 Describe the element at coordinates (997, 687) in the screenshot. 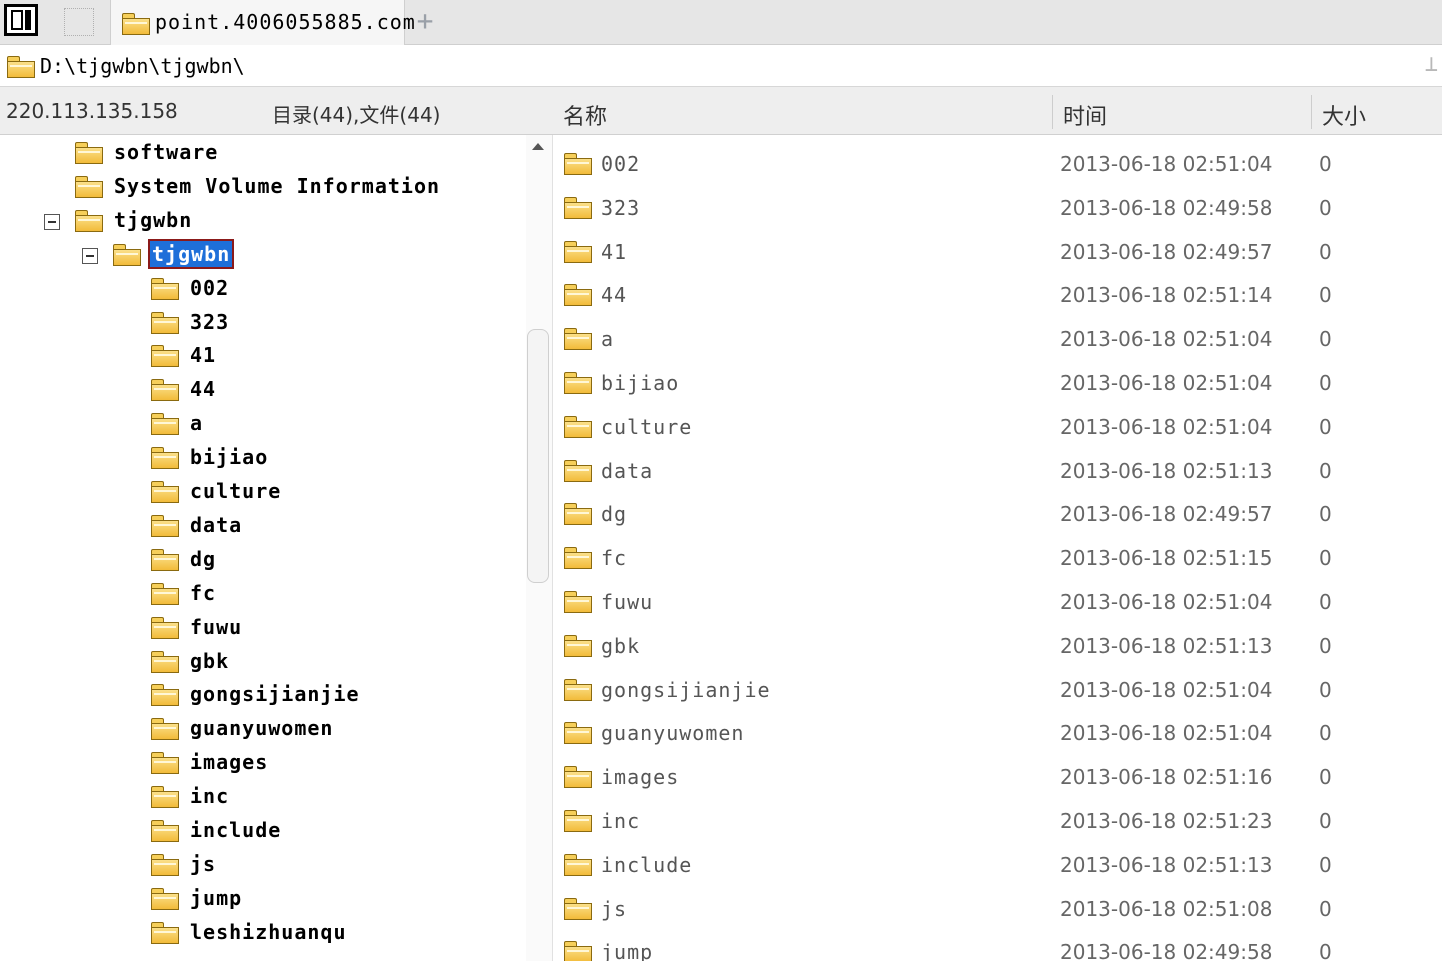

I see `file-row: gongsijianjie 2013-06-18 02:51:04 0` at that location.